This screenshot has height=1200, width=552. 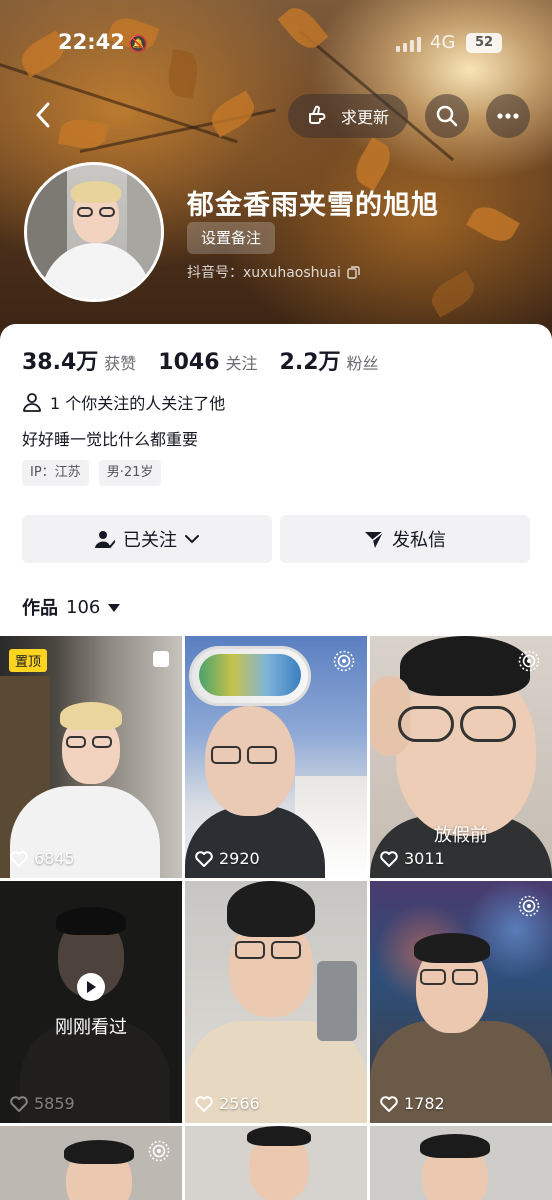 I want to click on search-icon, so click(x=447, y=116).